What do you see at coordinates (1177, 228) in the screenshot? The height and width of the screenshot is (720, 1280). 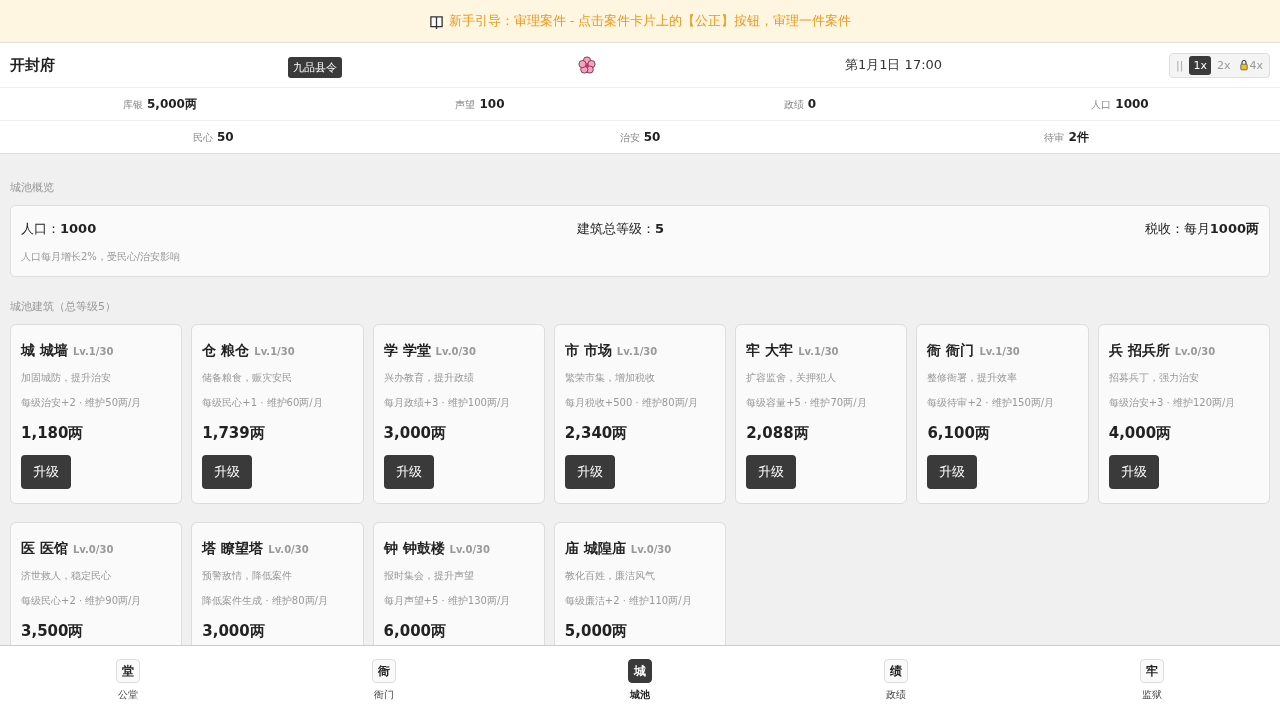 I see `overview-label: 税收：每月` at bounding box center [1177, 228].